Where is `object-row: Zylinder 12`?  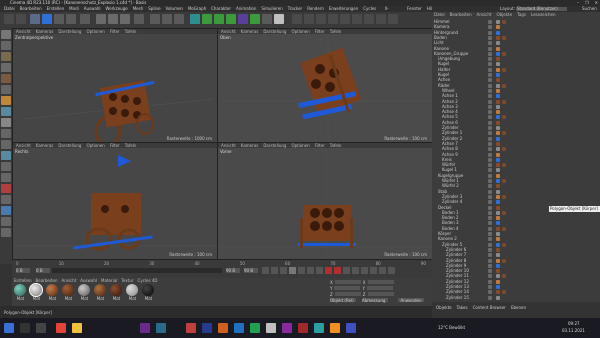 object-row: Zylinder 12 is located at coordinates (516, 281).